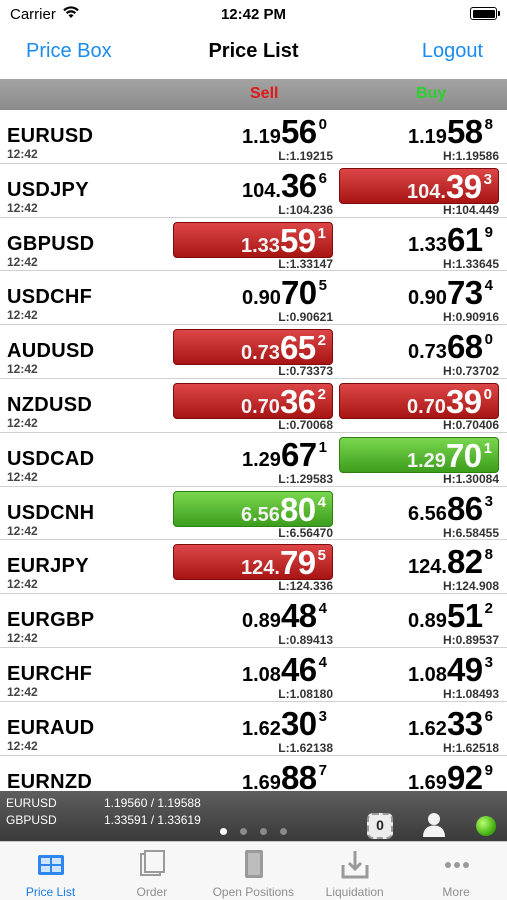  I want to click on buy-price-button: 1.0849 3, so click(419, 670).